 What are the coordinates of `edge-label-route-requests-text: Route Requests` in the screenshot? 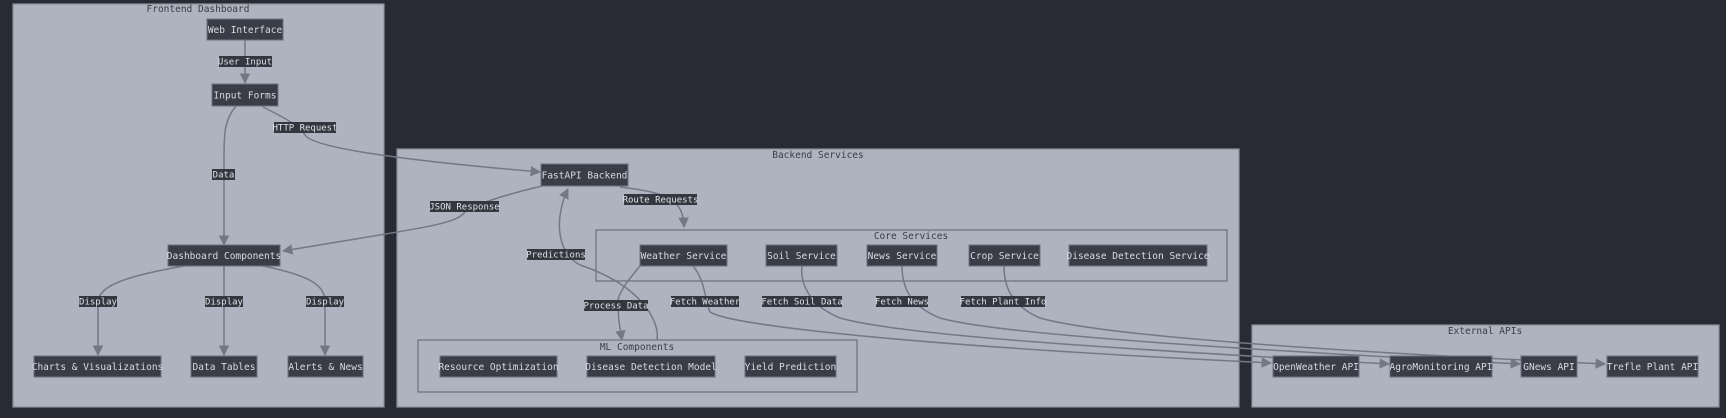 It's located at (661, 201).